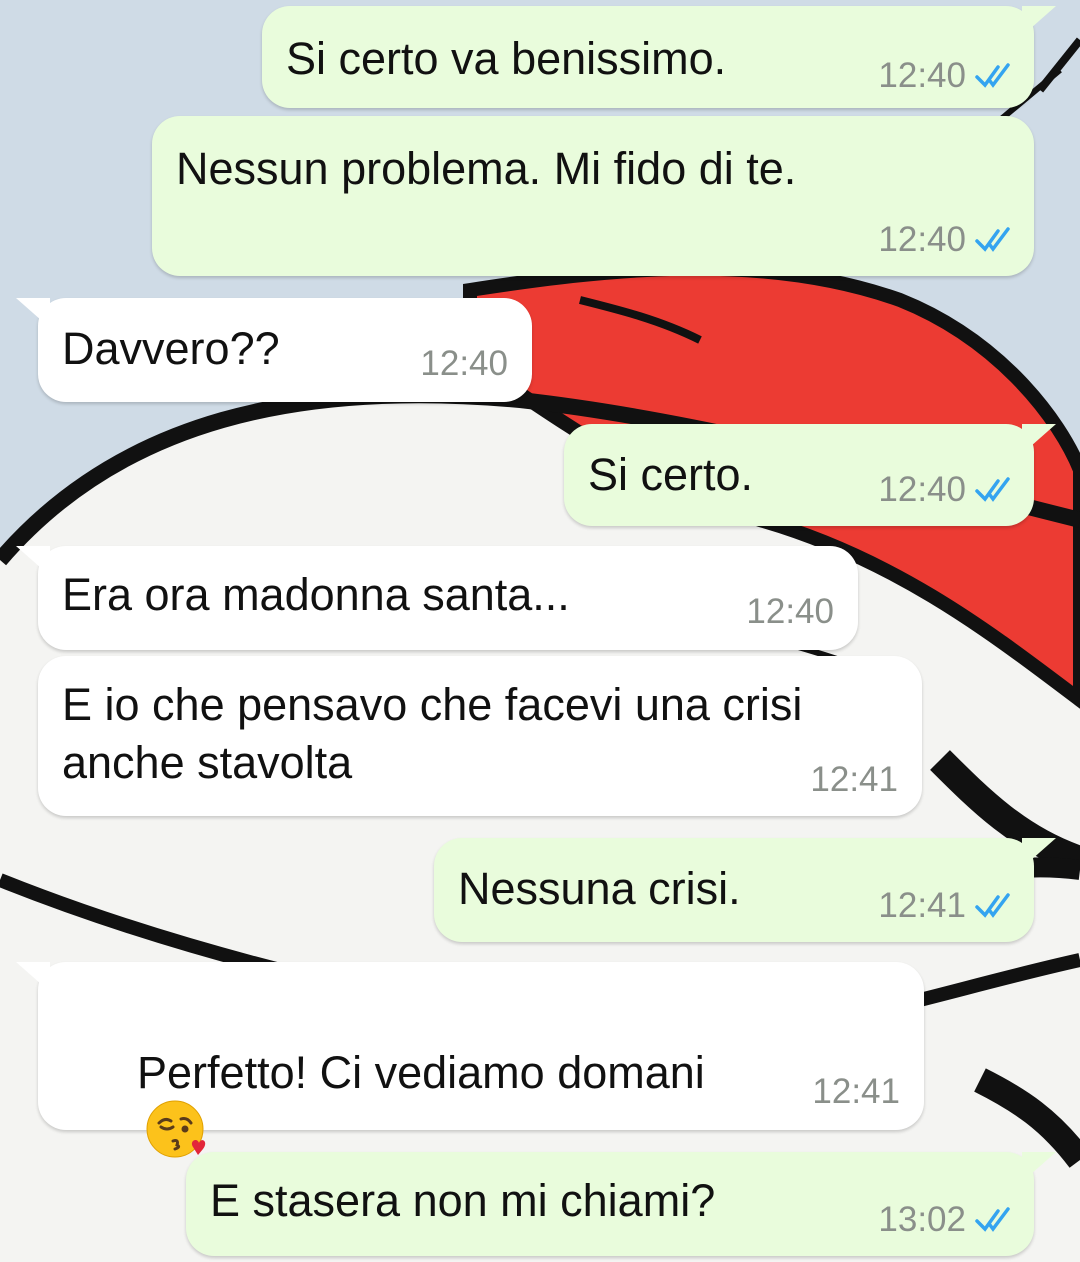 The height and width of the screenshot is (1262, 1080). What do you see at coordinates (207, 762) in the screenshot?
I see `message-text-line-2: anche stavolta` at bounding box center [207, 762].